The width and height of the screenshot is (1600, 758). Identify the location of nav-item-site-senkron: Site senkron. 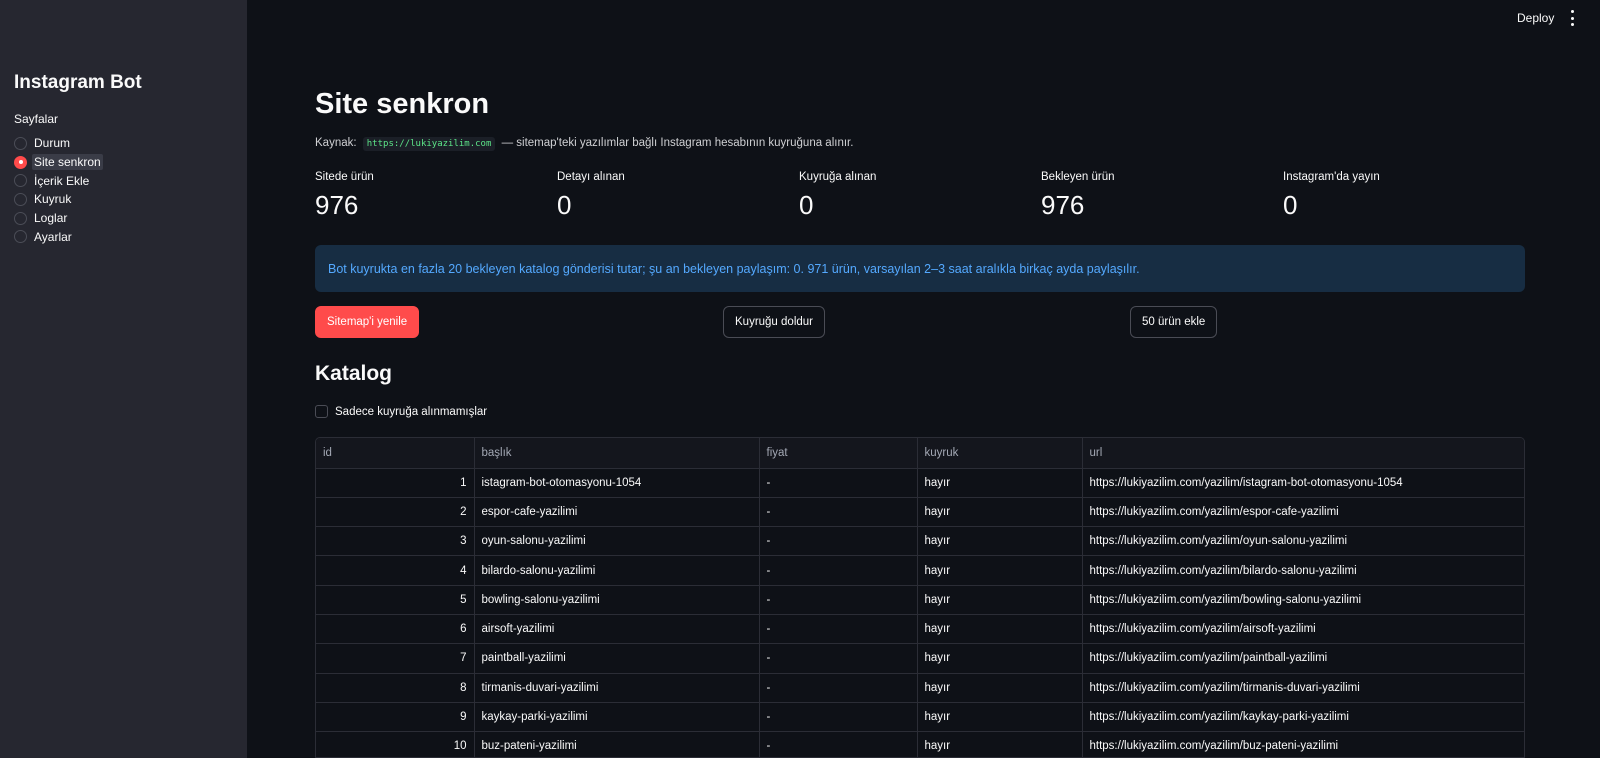
(58, 162).